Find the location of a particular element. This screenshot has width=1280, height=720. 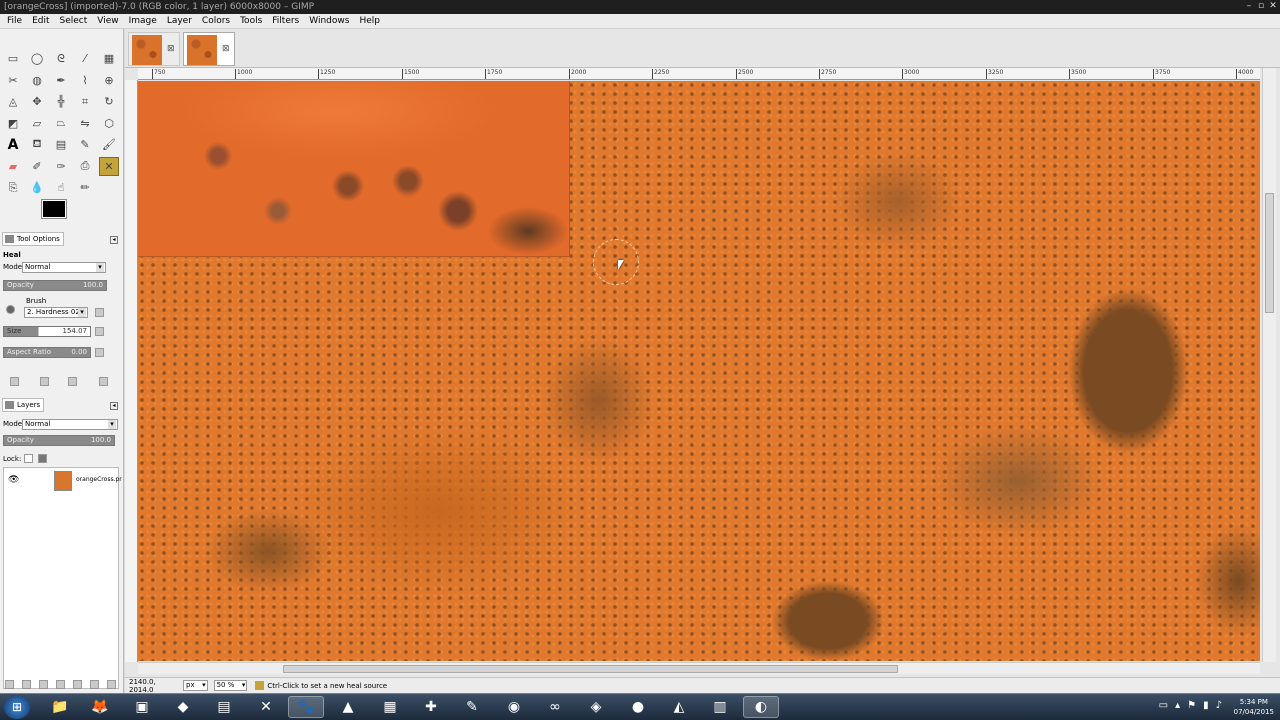

lock-pixels-icon is located at coordinates (28, 458).